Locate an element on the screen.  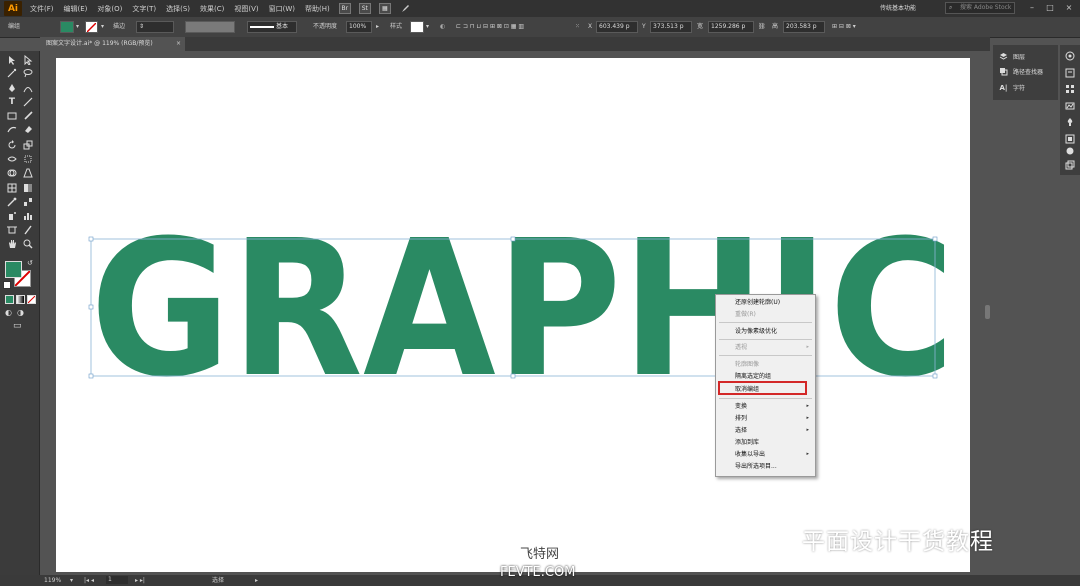
height-field: 203.583 p is located at coordinates (804, 27).